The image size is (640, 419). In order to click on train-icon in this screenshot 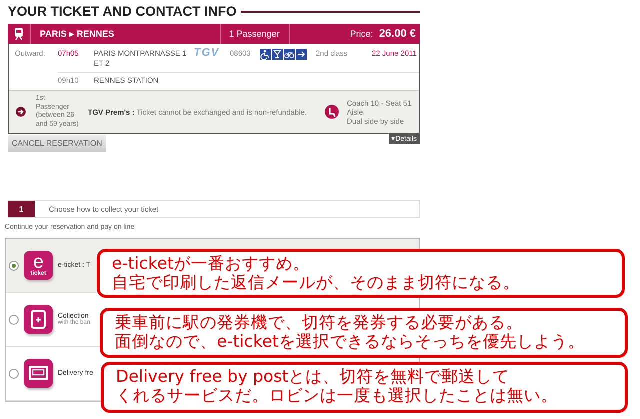, I will do `click(19, 34)`.